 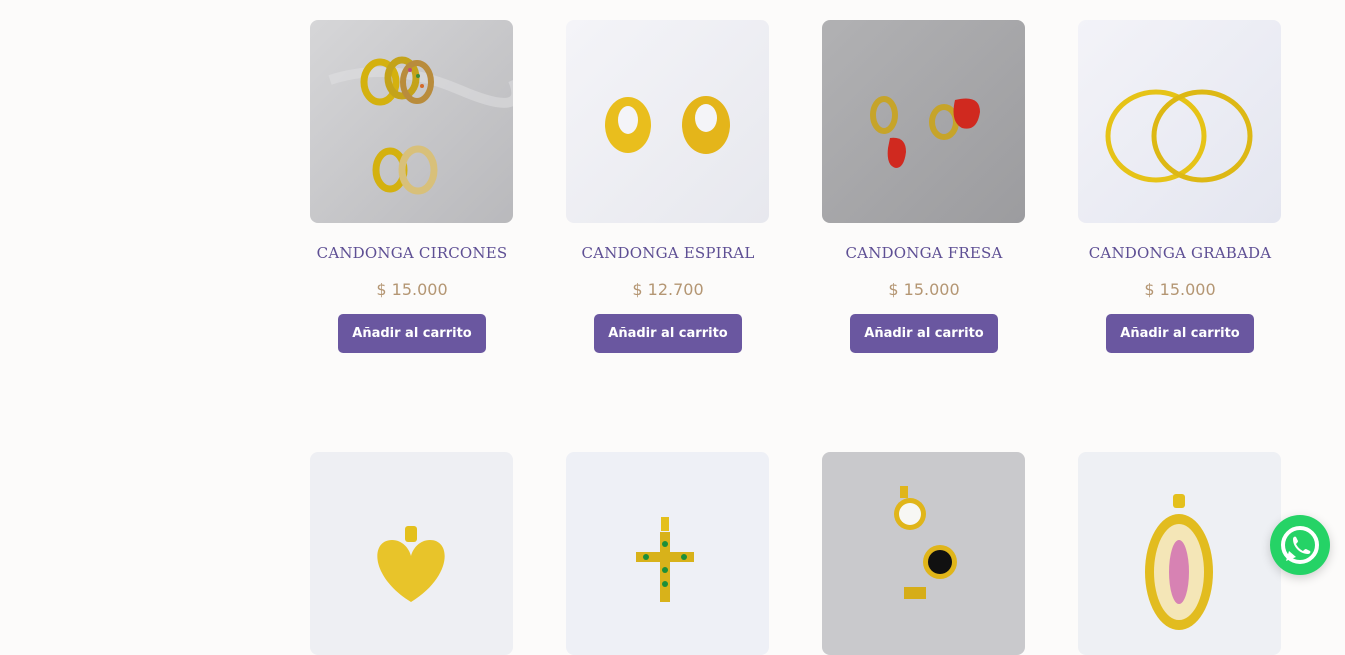 What do you see at coordinates (1180, 253) in the screenshot?
I see `product-name: CANDONGA GRABADA` at bounding box center [1180, 253].